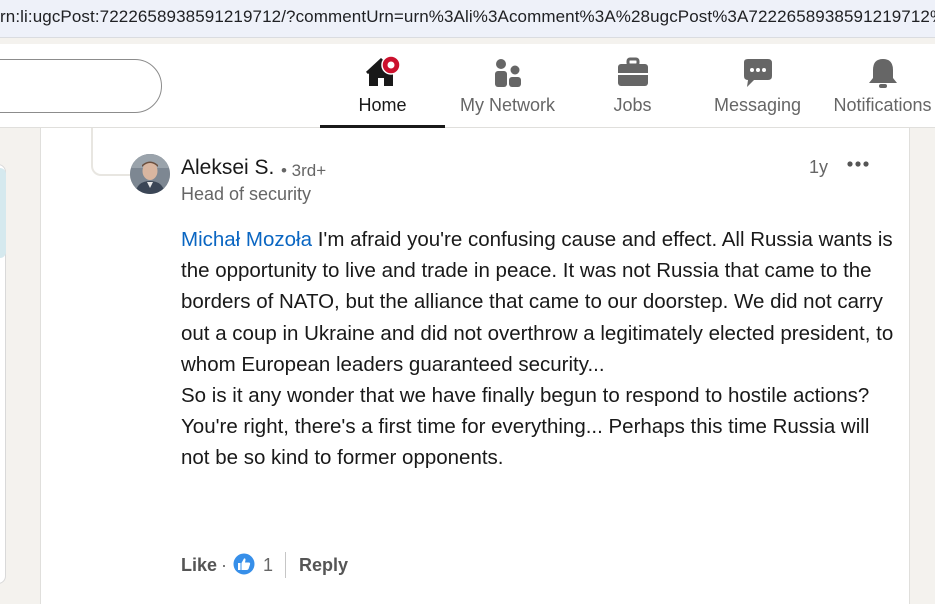  Describe the element at coordinates (246, 239) in the screenshot. I see `mention-link: Michał Mozoła` at that location.